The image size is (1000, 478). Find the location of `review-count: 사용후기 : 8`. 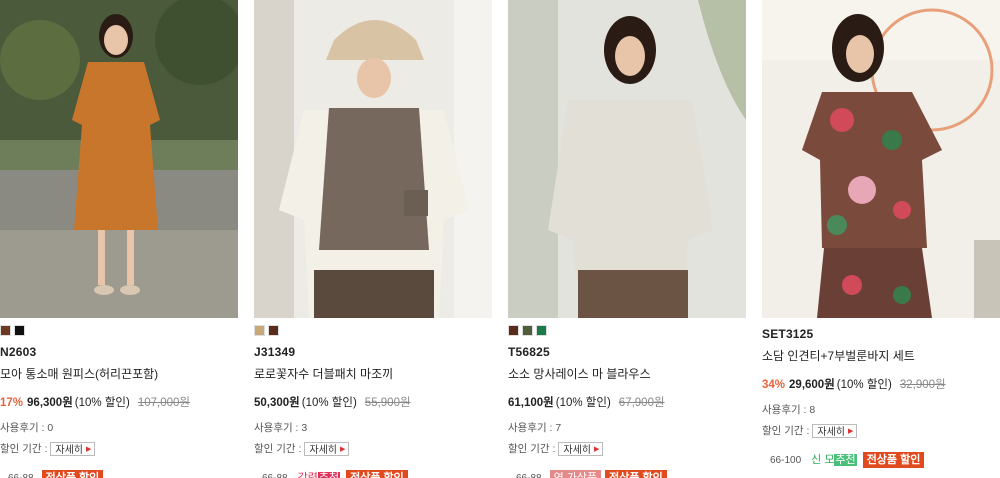

review-count: 사용후기 : 8 is located at coordinates (789, 410).